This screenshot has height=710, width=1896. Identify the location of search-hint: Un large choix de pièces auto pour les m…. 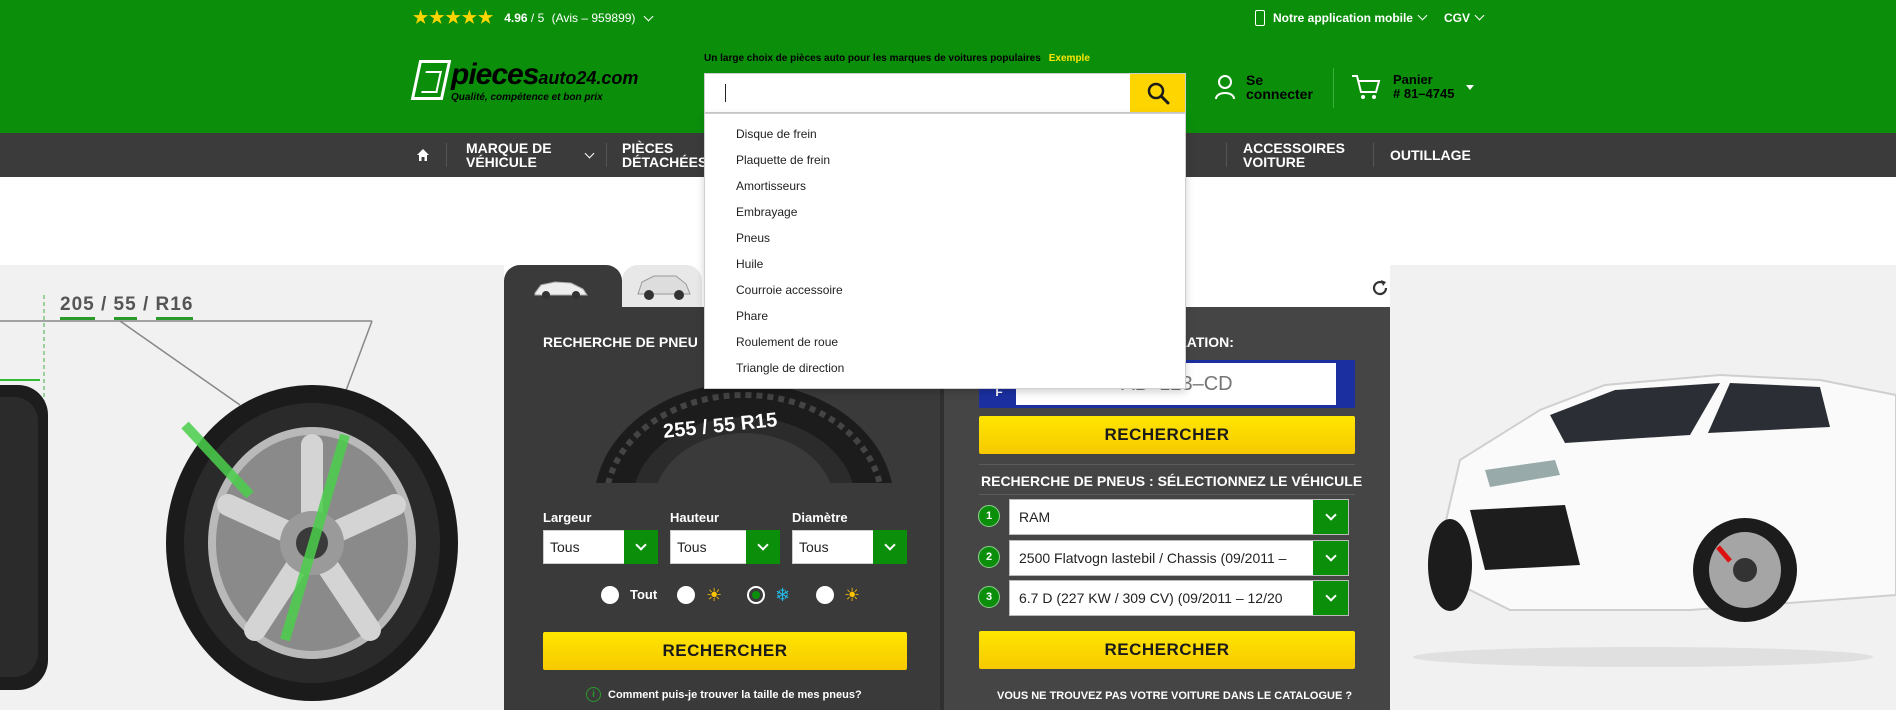
(897, 58).